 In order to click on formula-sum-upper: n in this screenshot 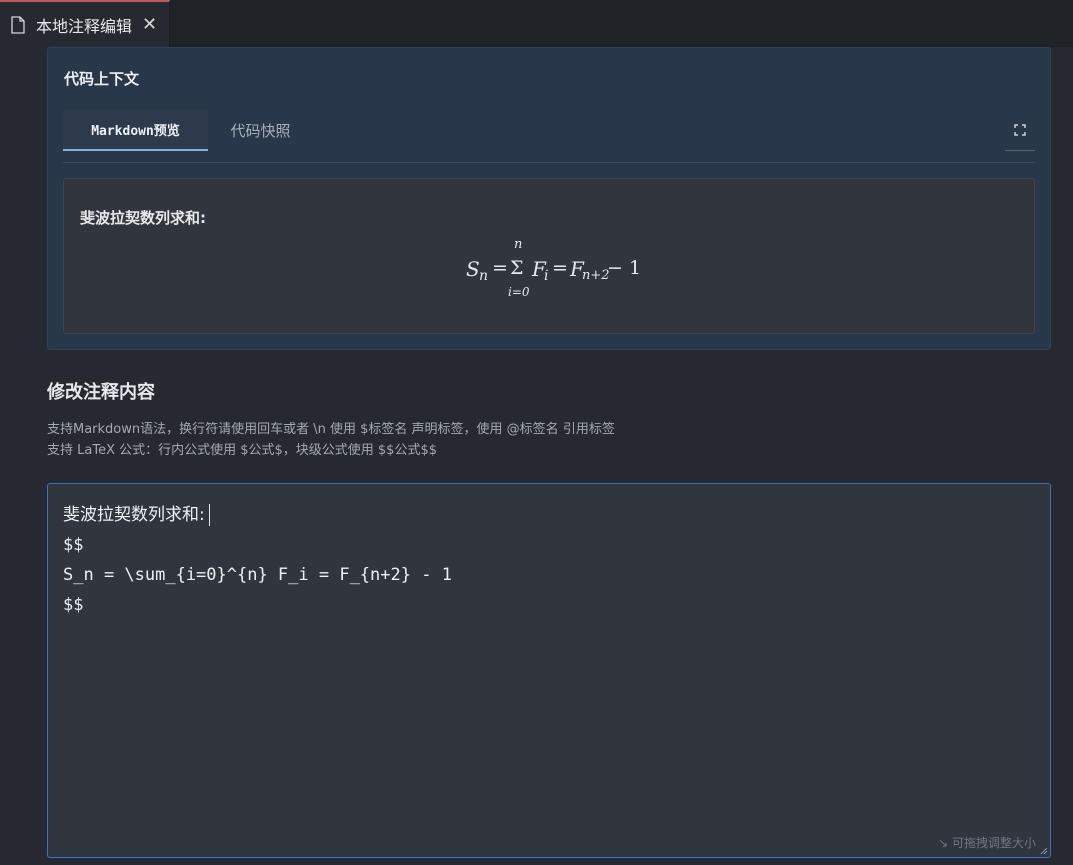, I will do `click(518, 244)`.